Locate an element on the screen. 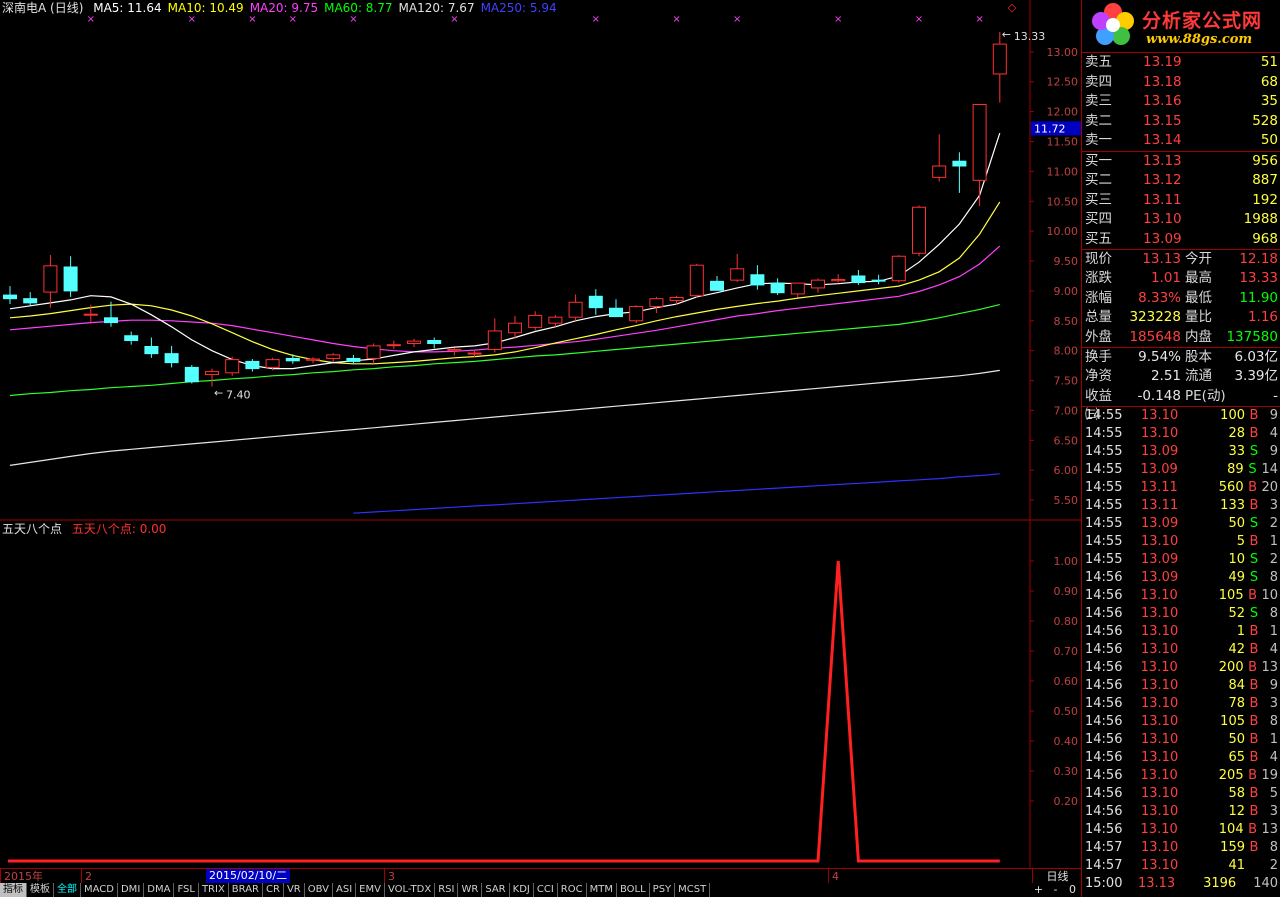 This screenshot has width=1280, height=897. tab-obv: OBV is located at coordinates (319, 890).